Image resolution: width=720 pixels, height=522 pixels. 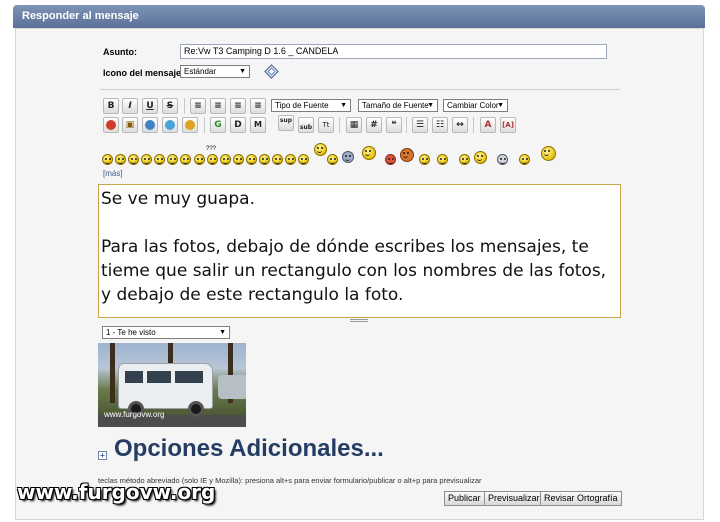 I want to click on confused-smiley-icon, so click(x=212, y=159).